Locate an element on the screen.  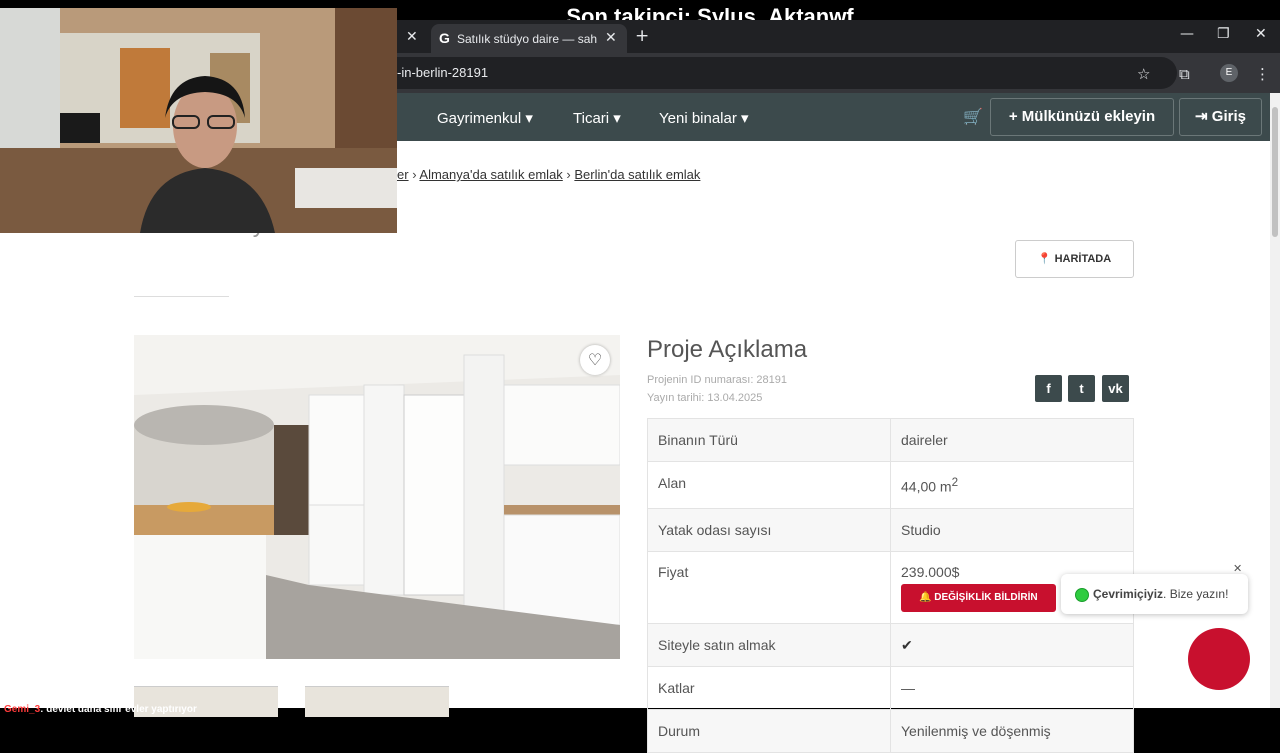
browser-toolbar: -in-berlin-28191 ☆ ⧉ E ⋮ is located at coordinates (838, 73).